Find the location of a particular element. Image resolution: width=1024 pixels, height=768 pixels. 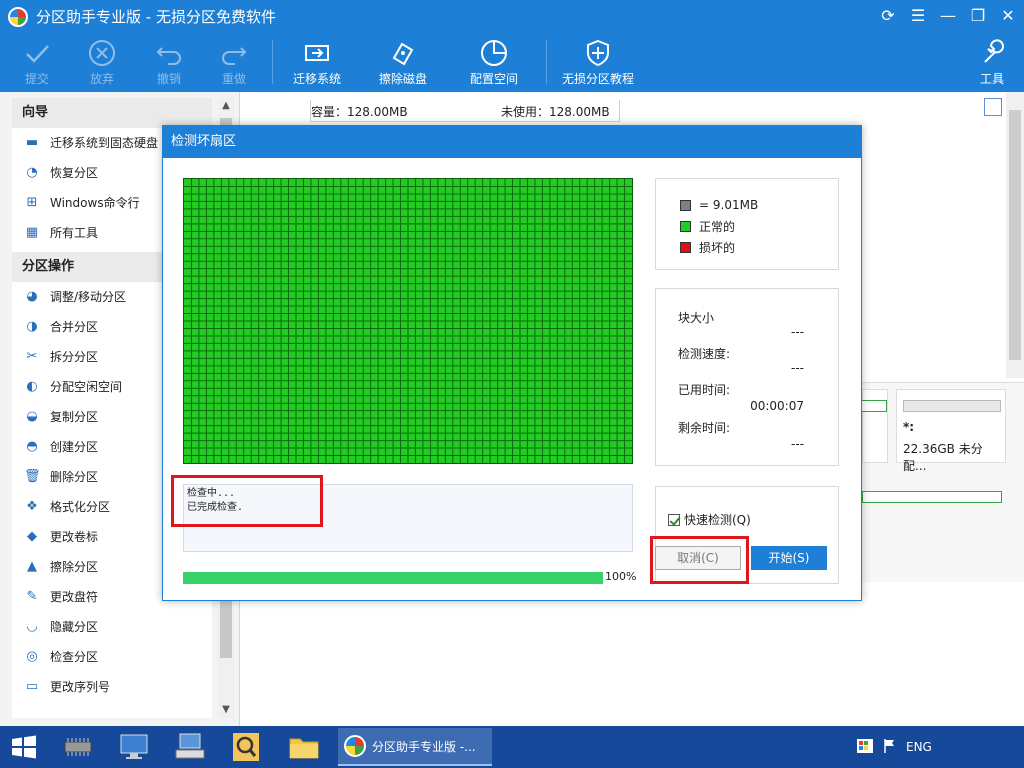

title-bar: 分区助手专业版 - 无损分区免费软件 ⟳ ☰ — ❐ ✕ is located at coordinates (512, 16).